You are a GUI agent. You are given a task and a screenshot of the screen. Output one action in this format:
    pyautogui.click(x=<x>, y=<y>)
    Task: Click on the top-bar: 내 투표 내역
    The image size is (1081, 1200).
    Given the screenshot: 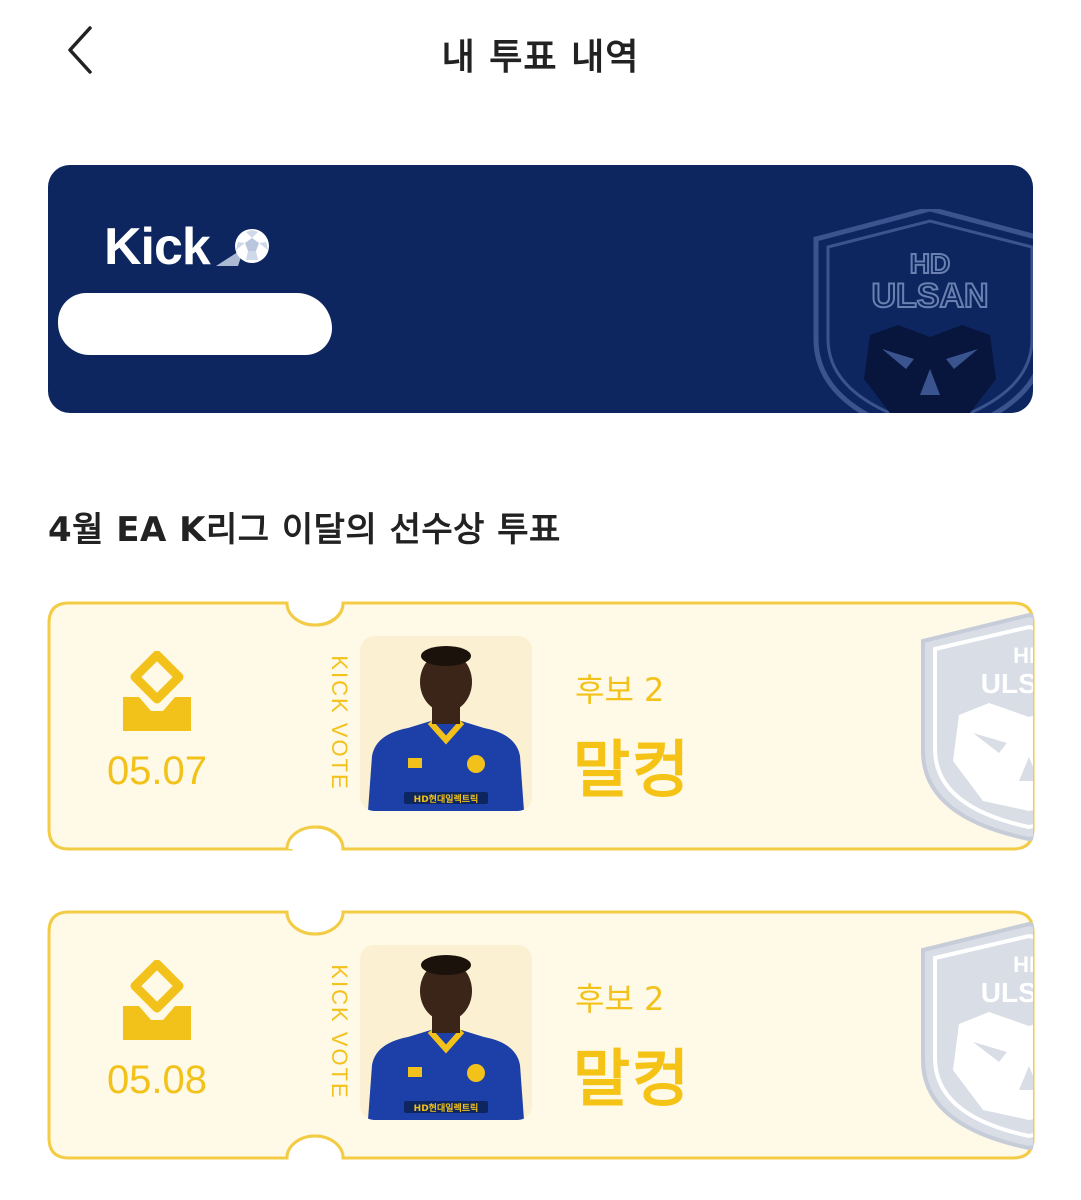 What is the action you would take?
    pyautogui.click(x=540, y=50)
    